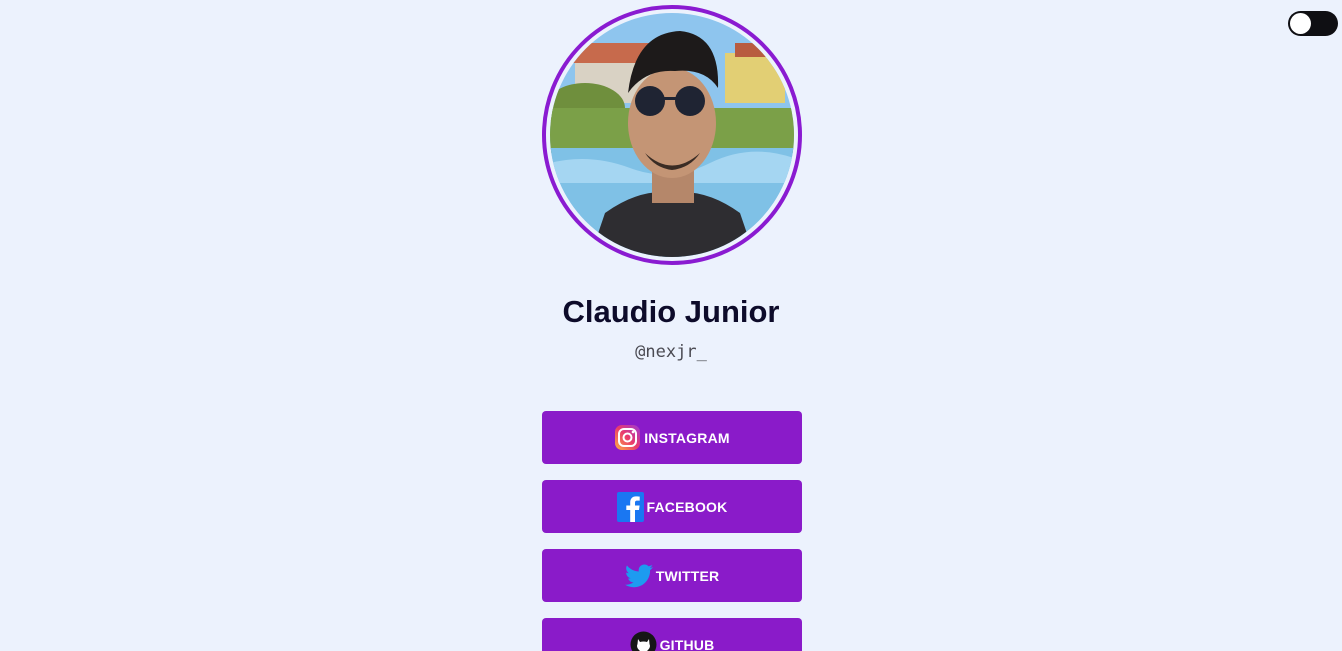  What do you see at coordinates (1313, 23) in the screenshot?
I see `theme-toggle` at bounding box center [1313, 23].